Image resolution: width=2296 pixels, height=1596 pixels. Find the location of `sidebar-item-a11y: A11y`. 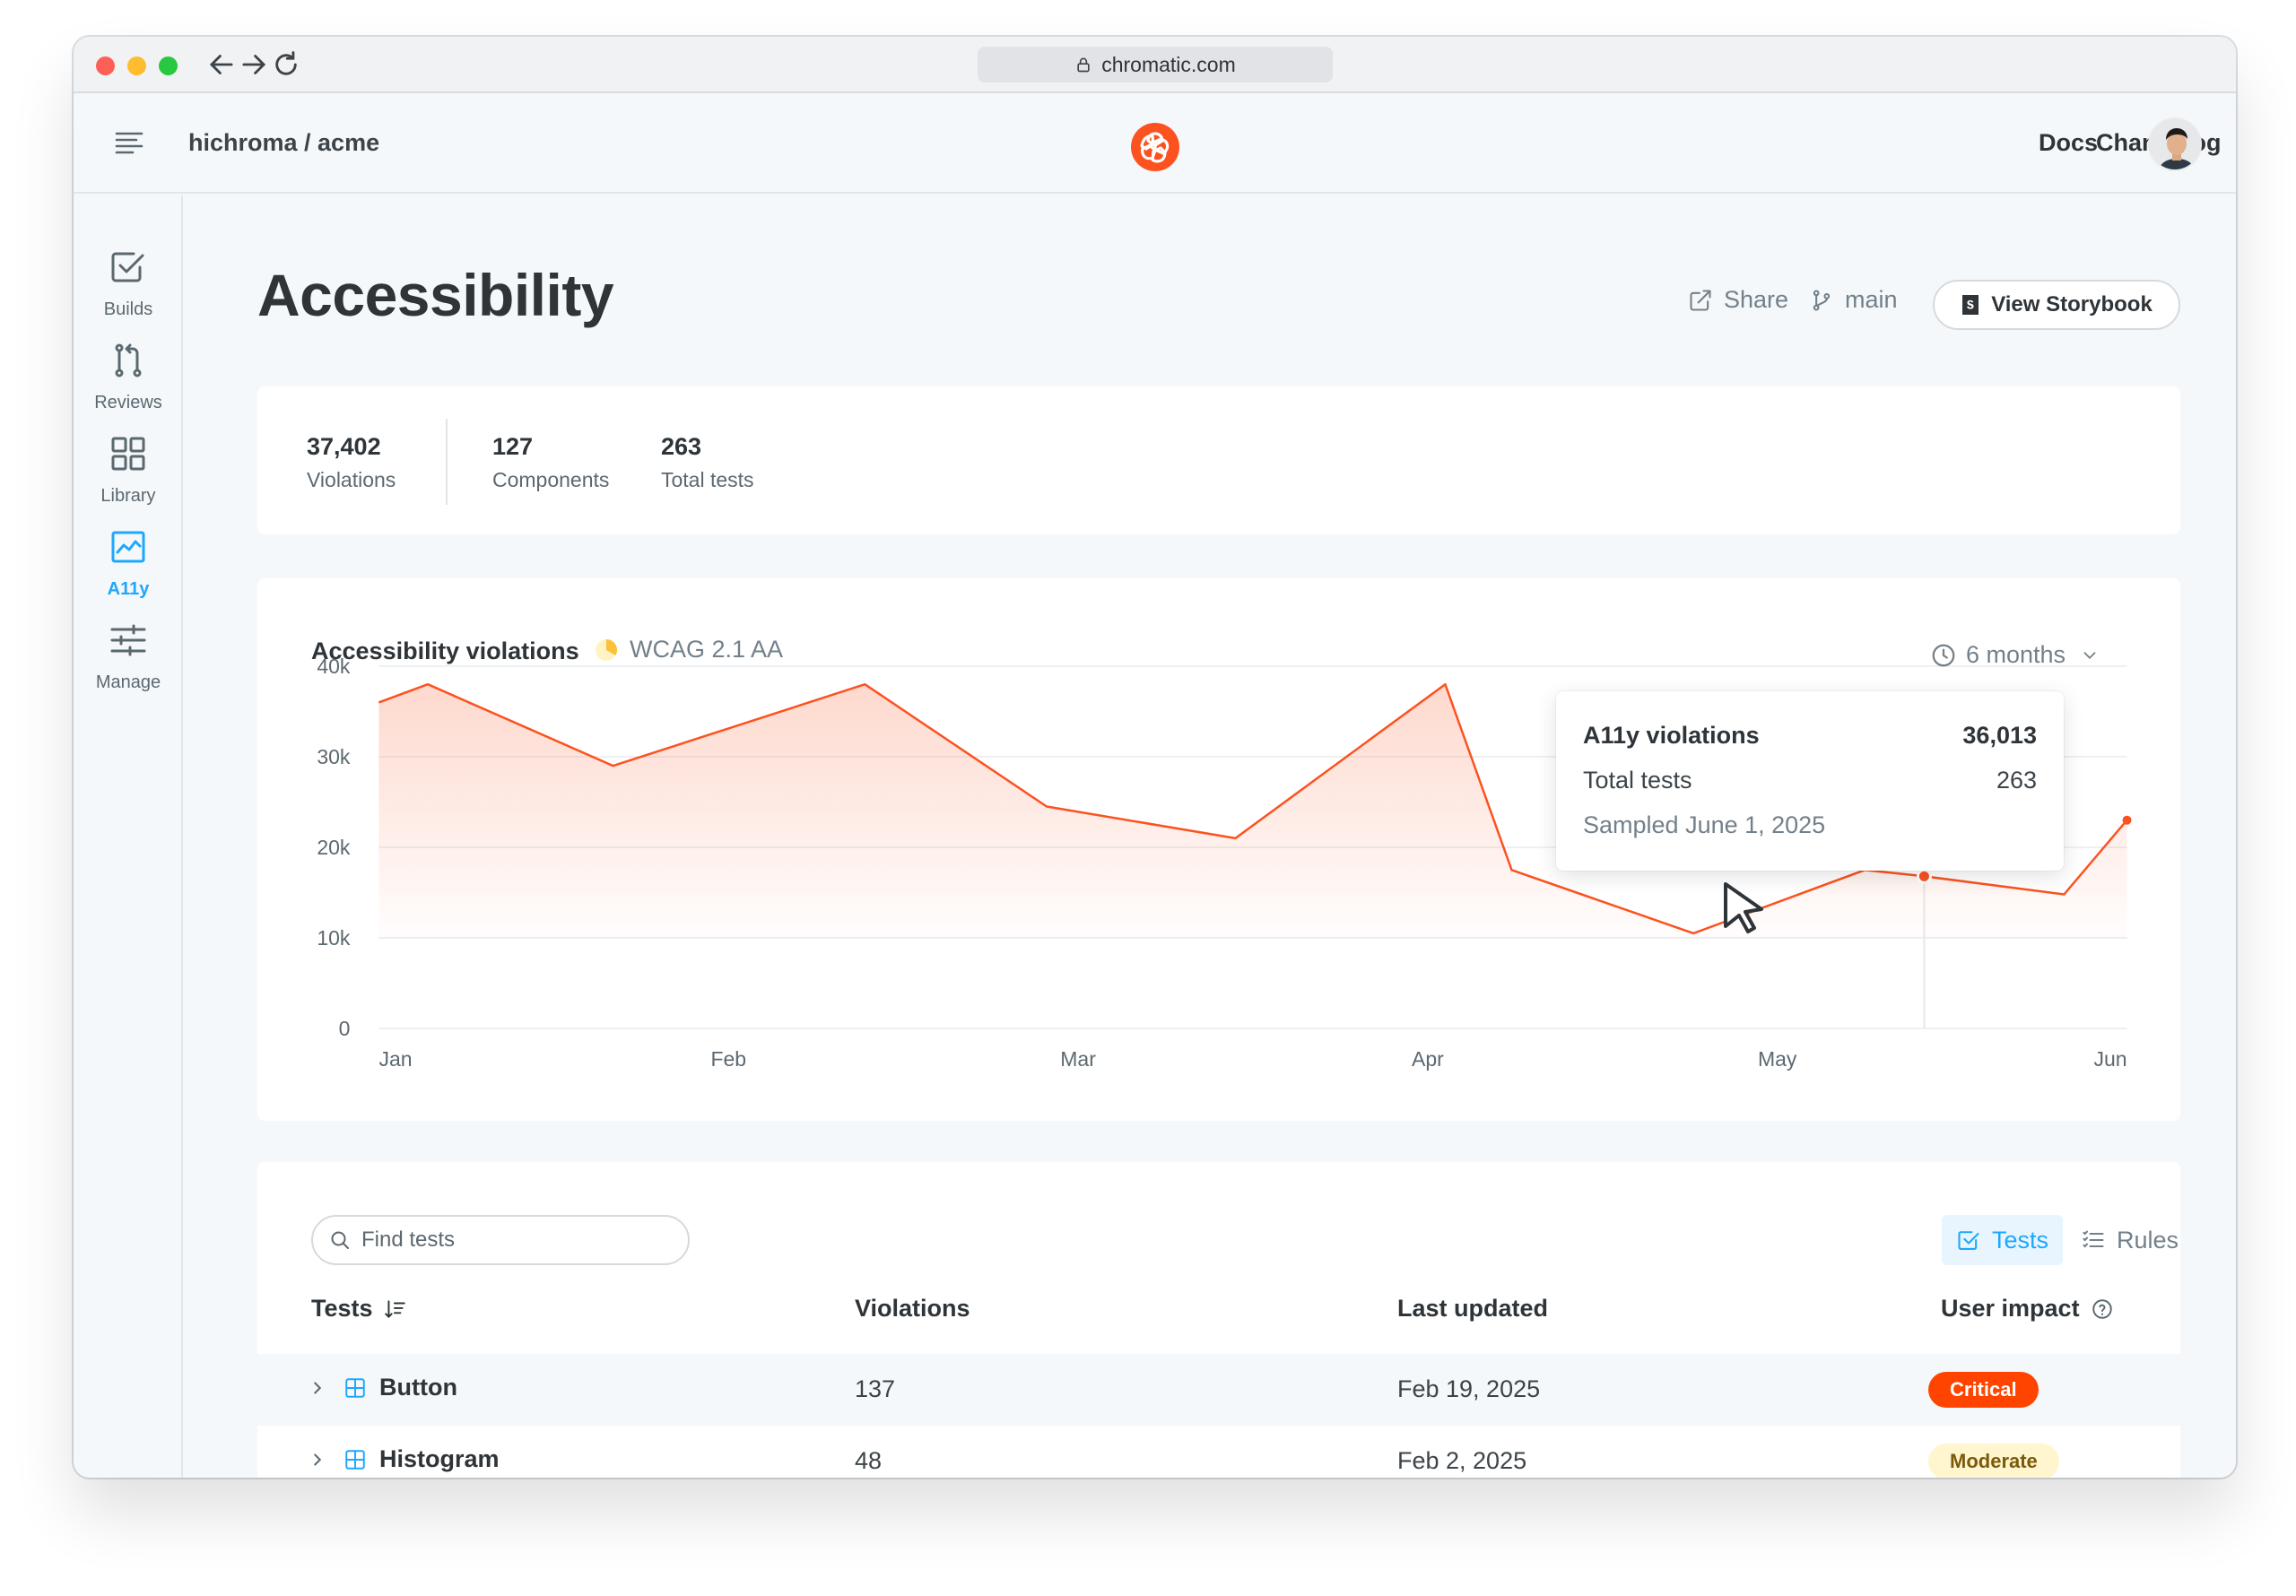

sidebar-item-a11y: A11y is located at coordinates (128, 562).